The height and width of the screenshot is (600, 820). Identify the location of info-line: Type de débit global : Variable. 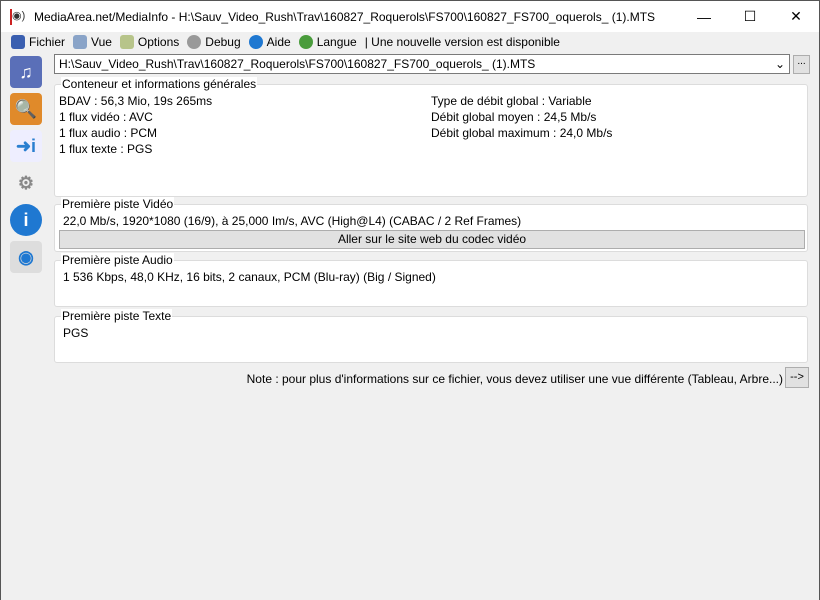
(511, 101).